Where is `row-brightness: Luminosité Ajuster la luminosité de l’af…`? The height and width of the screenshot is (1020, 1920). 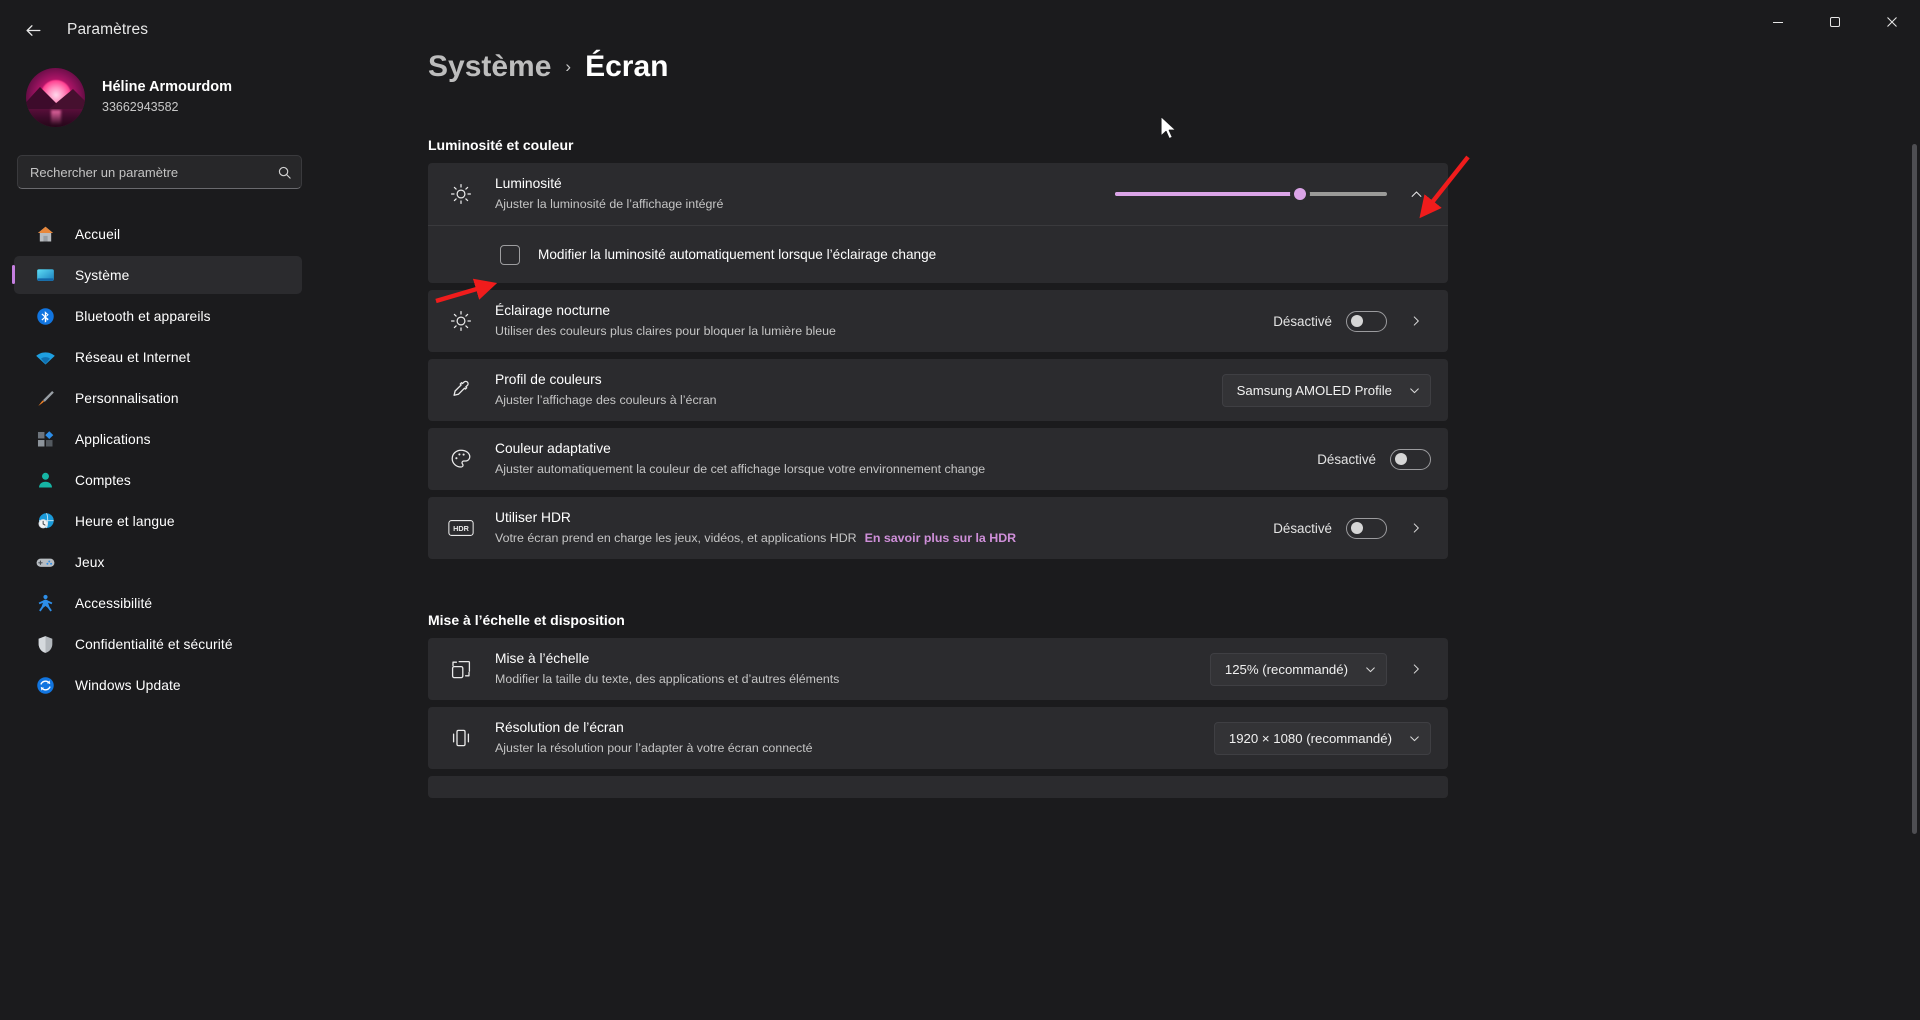
row-brightness: Luminosité Ajuster la luminosité de l’af… is located at coordinates (938, 194).